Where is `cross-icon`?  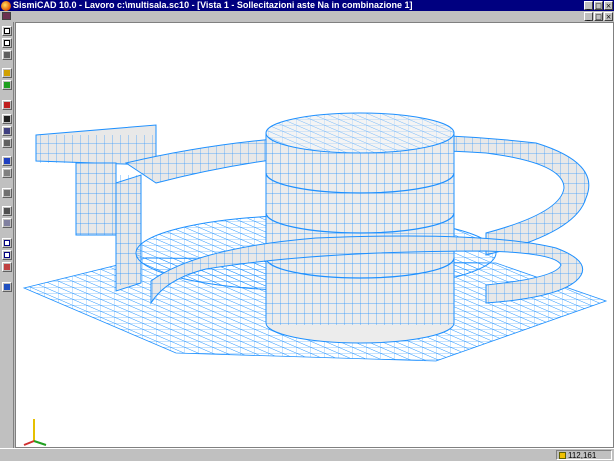 cross-icon is located at coordinates (7, 105).